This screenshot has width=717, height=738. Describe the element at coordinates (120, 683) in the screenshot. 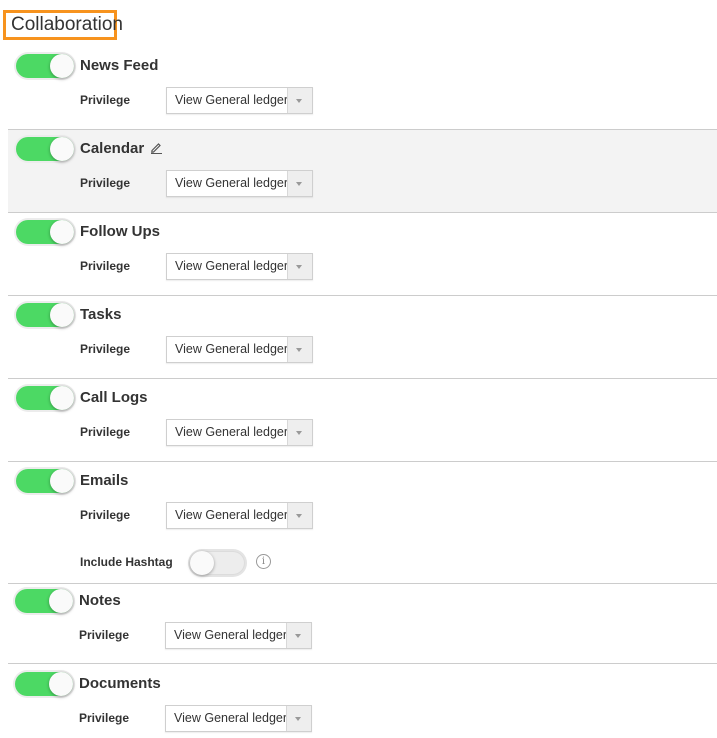

I see `module-title: Documents` at that location.